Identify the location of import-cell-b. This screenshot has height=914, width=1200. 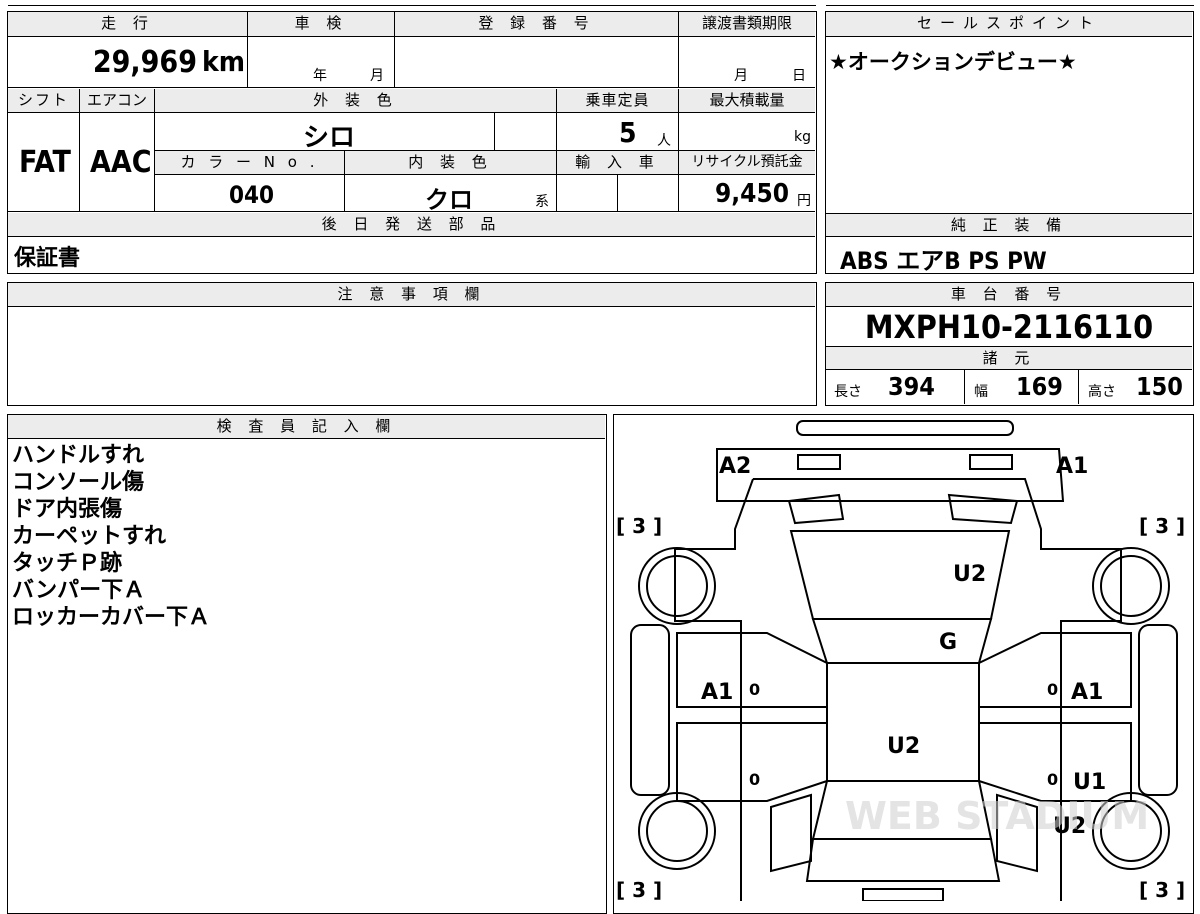
(648, 193).